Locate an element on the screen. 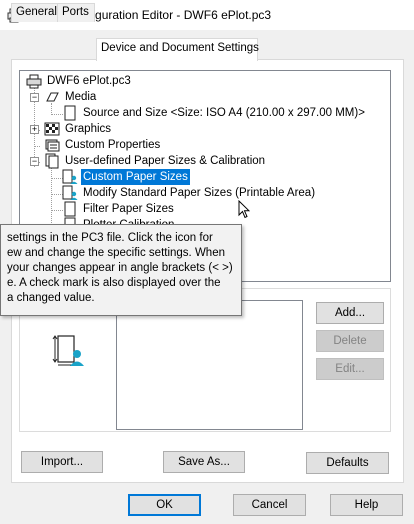 Image resolution: width=414 pixels, height=524 pixels. tree-item-label: Custom Properties is located at coordinates (113, 145).